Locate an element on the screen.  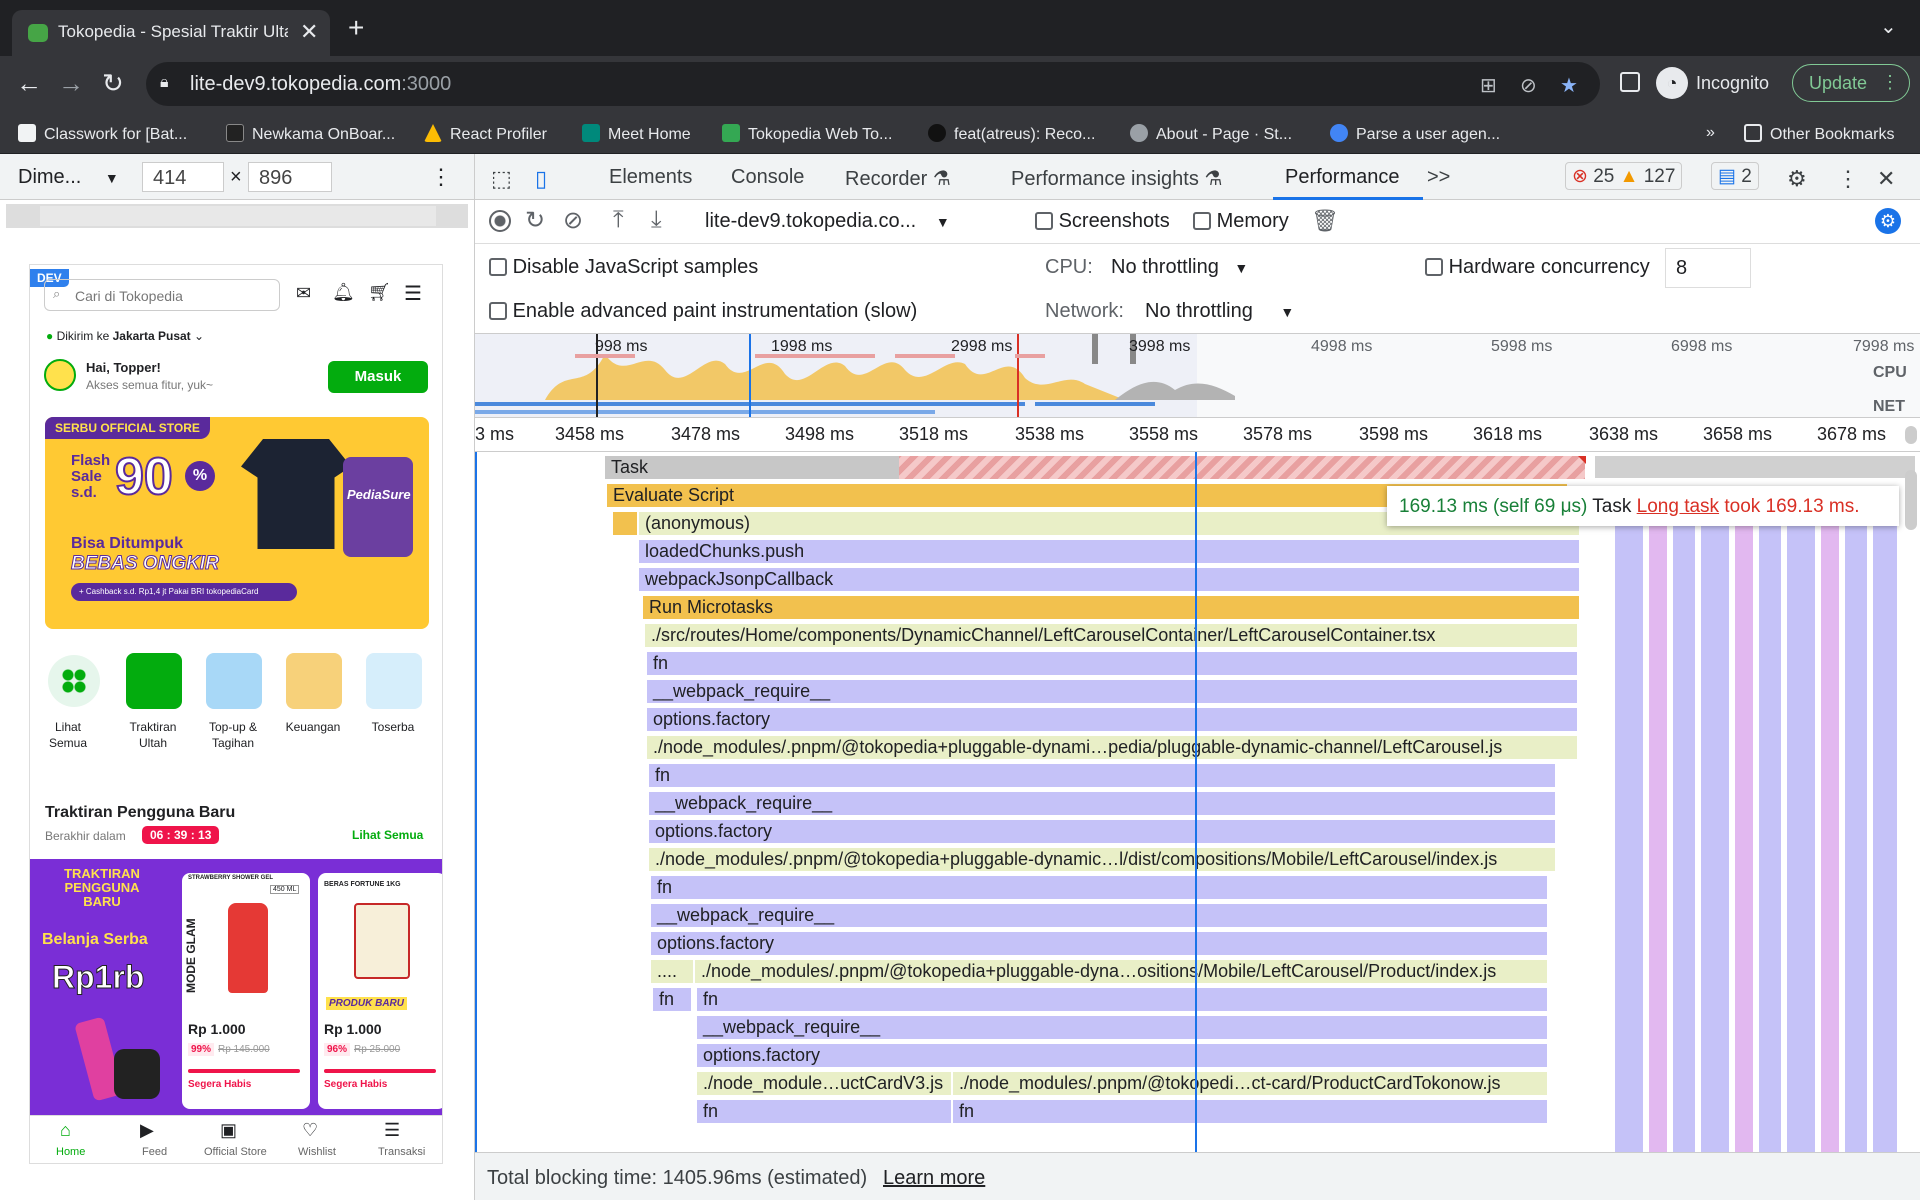
long-task-link: Long task is located at coordinates (1678, 506).